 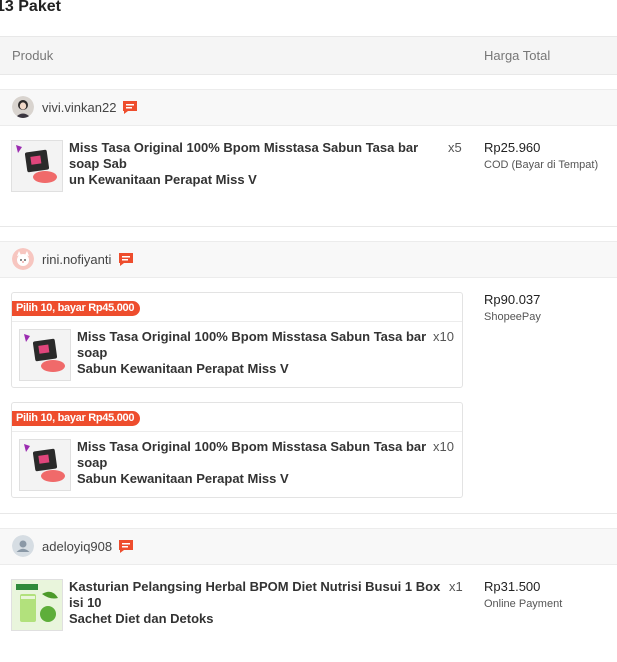 What do you see at coordinates (77, 546) in the screenshot?
I see `shop-name: adeloyiq908` at bounding box center [77, 546].